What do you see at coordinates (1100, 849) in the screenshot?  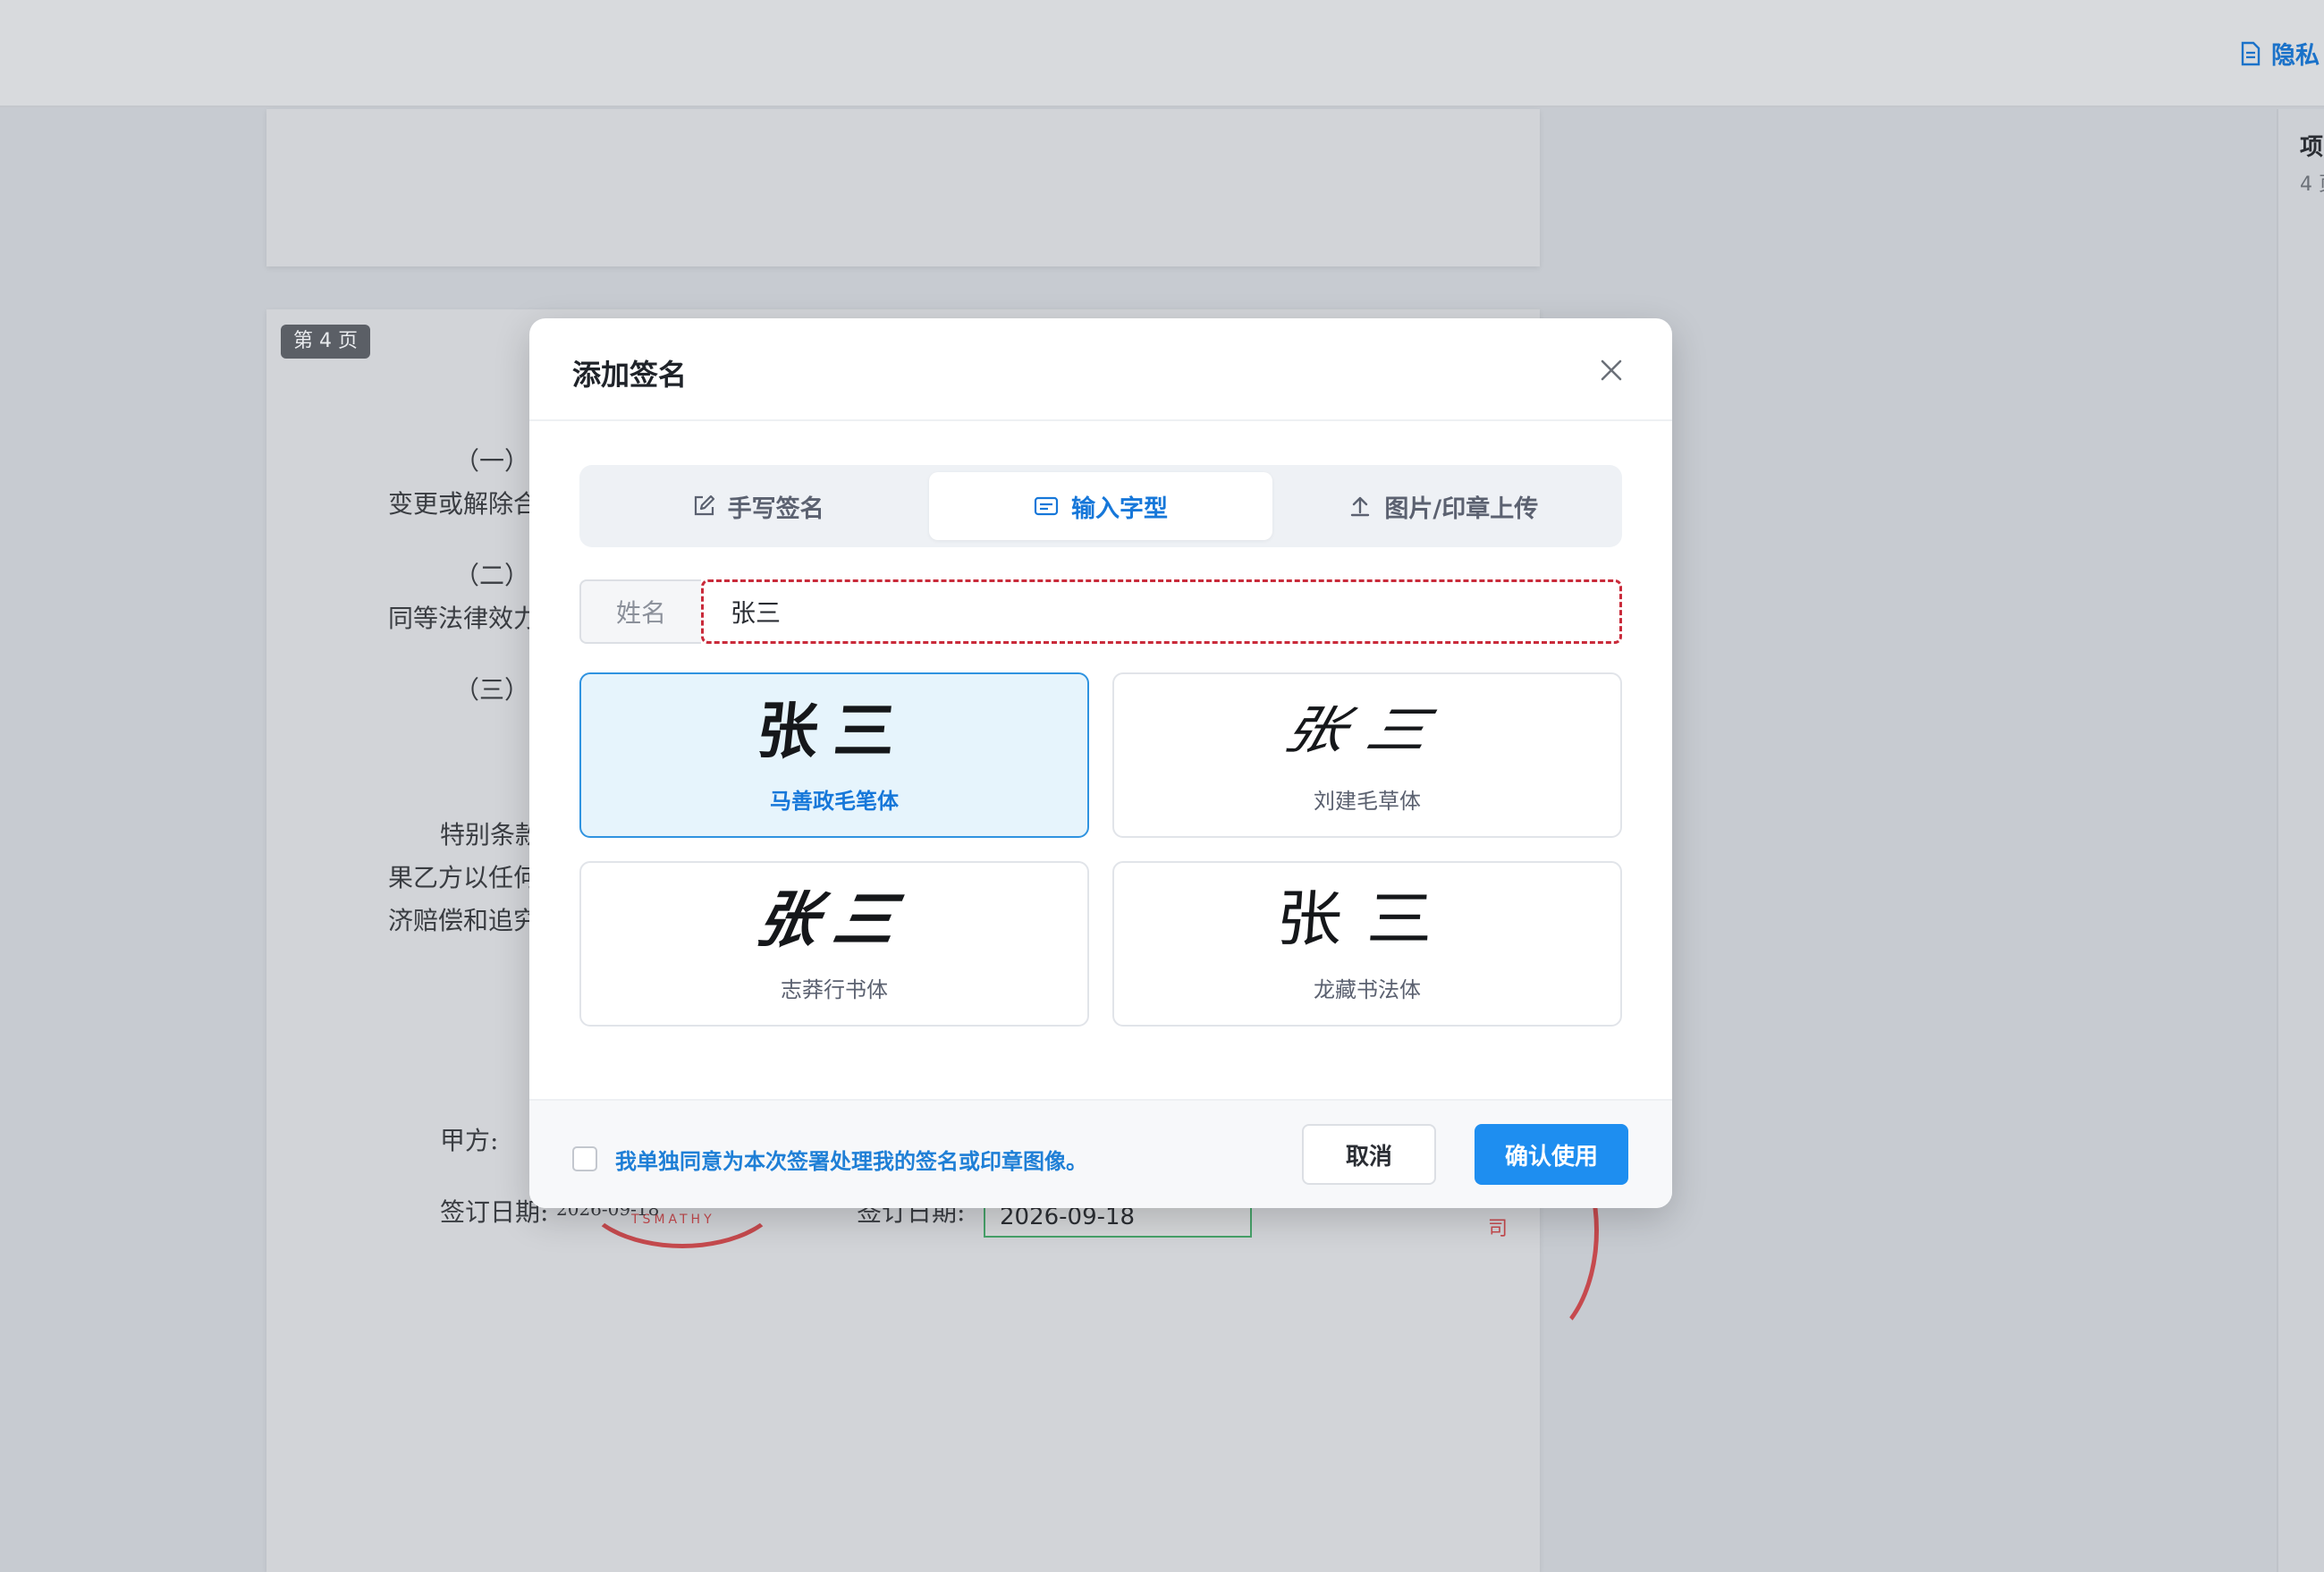 I see `font-style-grid: 张三 马善政毛笔体 张三 刘建毛草体 张三 志莽行书体 张三 龙藏书法体` at bounding box center [1100, 849].